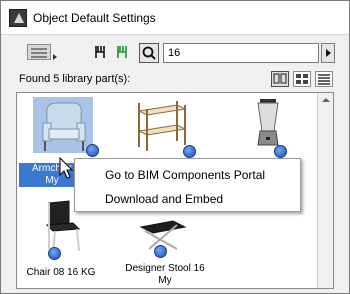  Describe the element at coordinates (122, 52) in the screenshot. I see `chair-green-icon` at that location.